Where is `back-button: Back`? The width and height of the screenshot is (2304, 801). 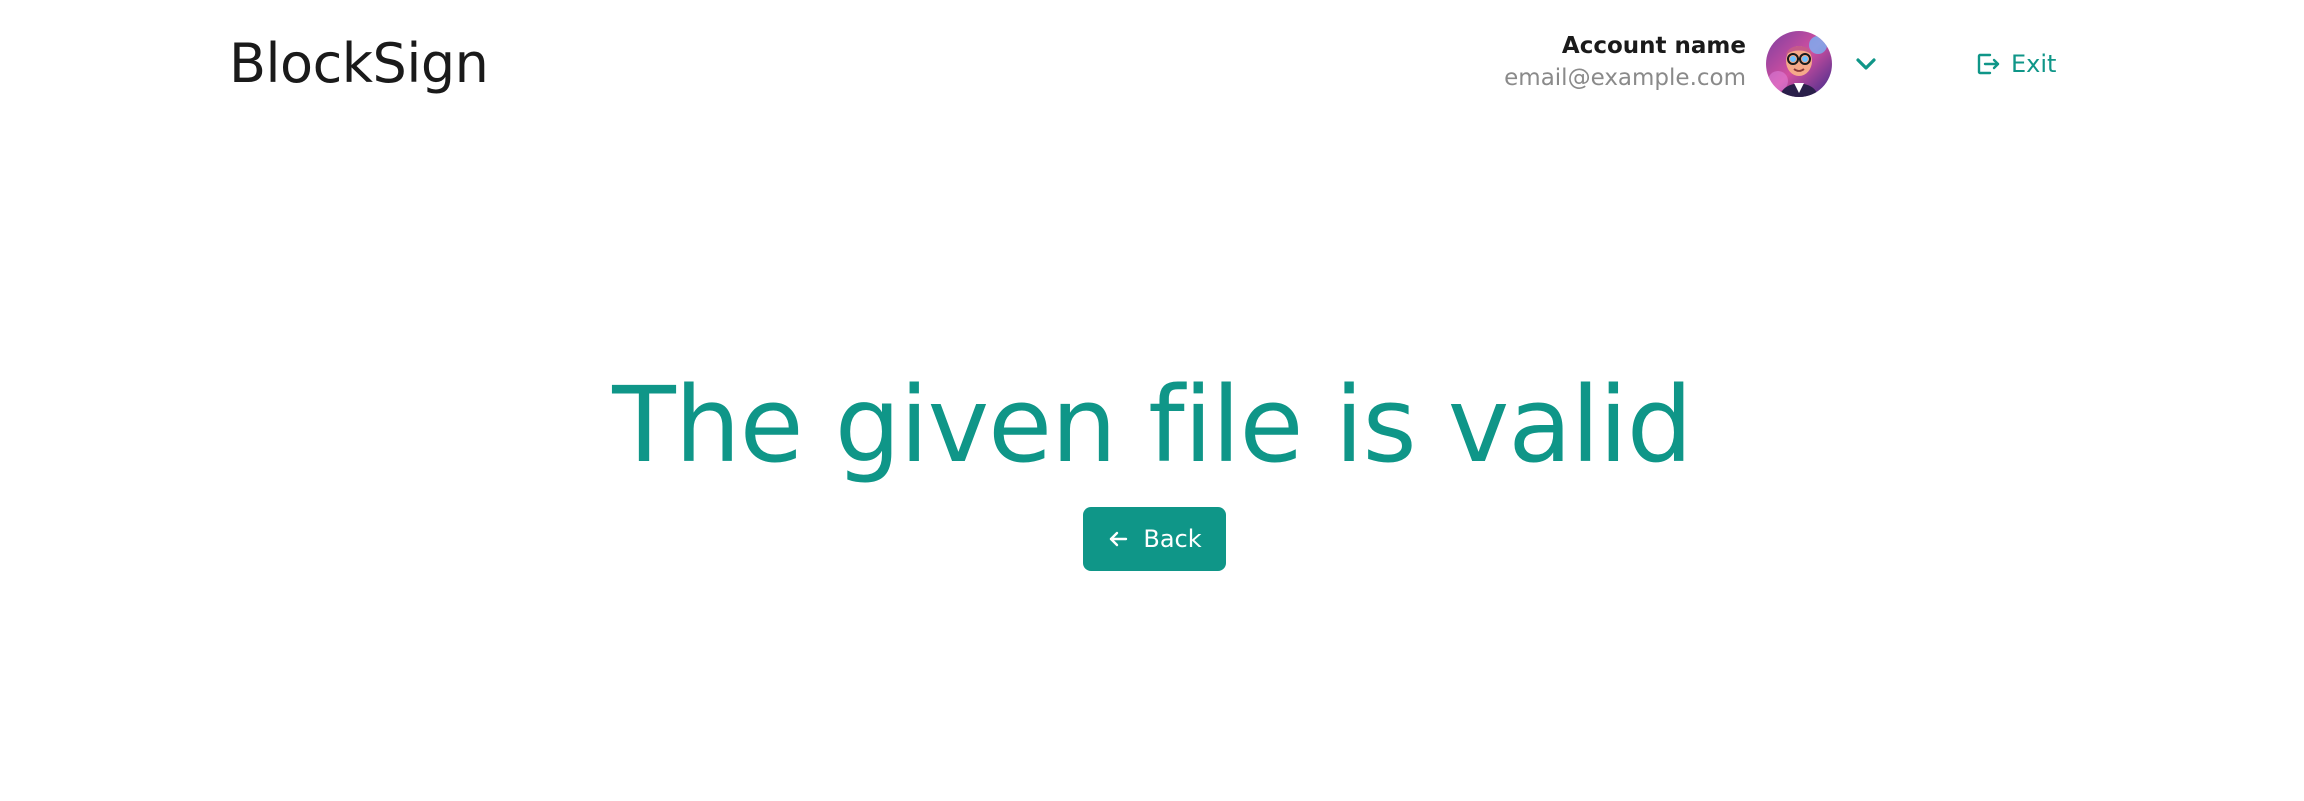
back-button: Back is located at coordinates (1154, 539).